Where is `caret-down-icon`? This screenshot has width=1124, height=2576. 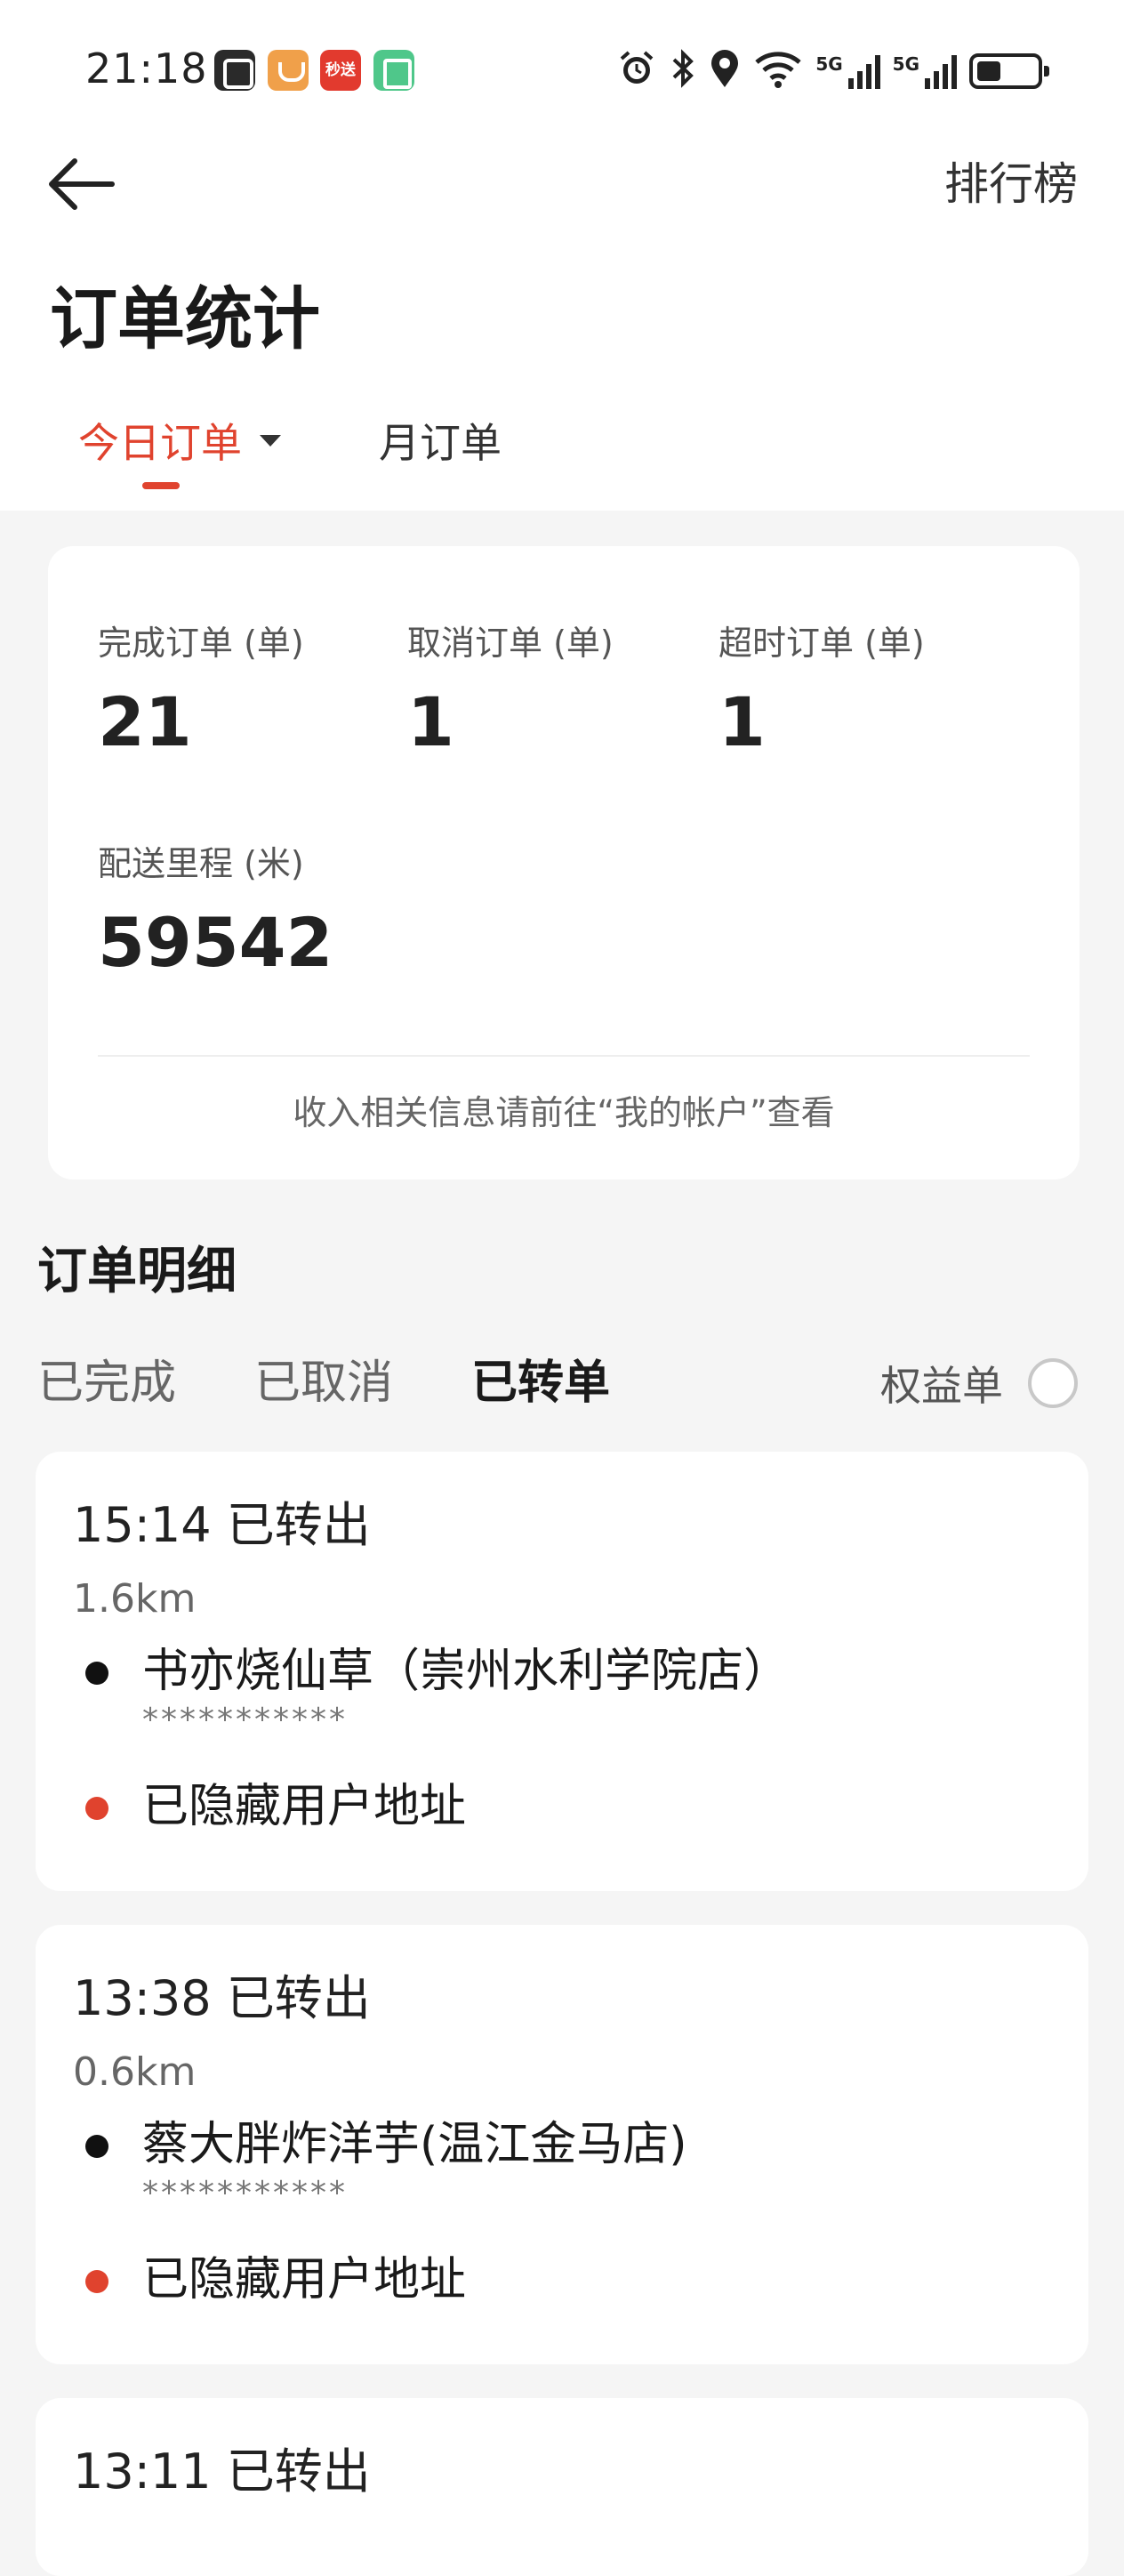 caret-down-icon is located at coordinates (270, 441).